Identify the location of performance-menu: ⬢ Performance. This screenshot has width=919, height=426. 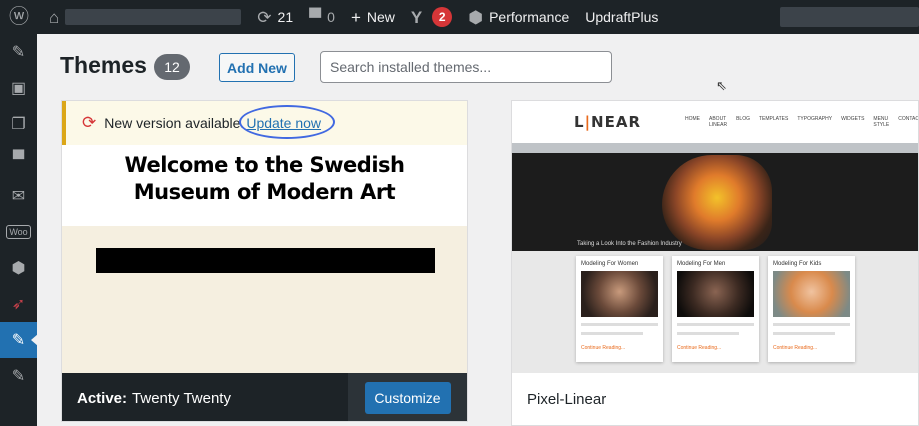
(518, 17).